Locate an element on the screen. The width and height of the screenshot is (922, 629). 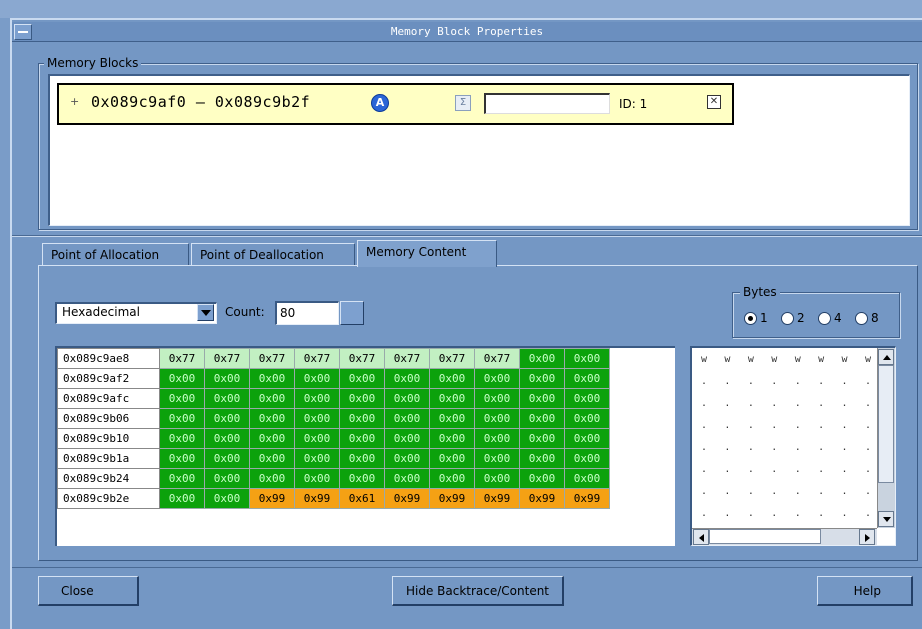
scroll-up-button is located at coordinates (886, 357).